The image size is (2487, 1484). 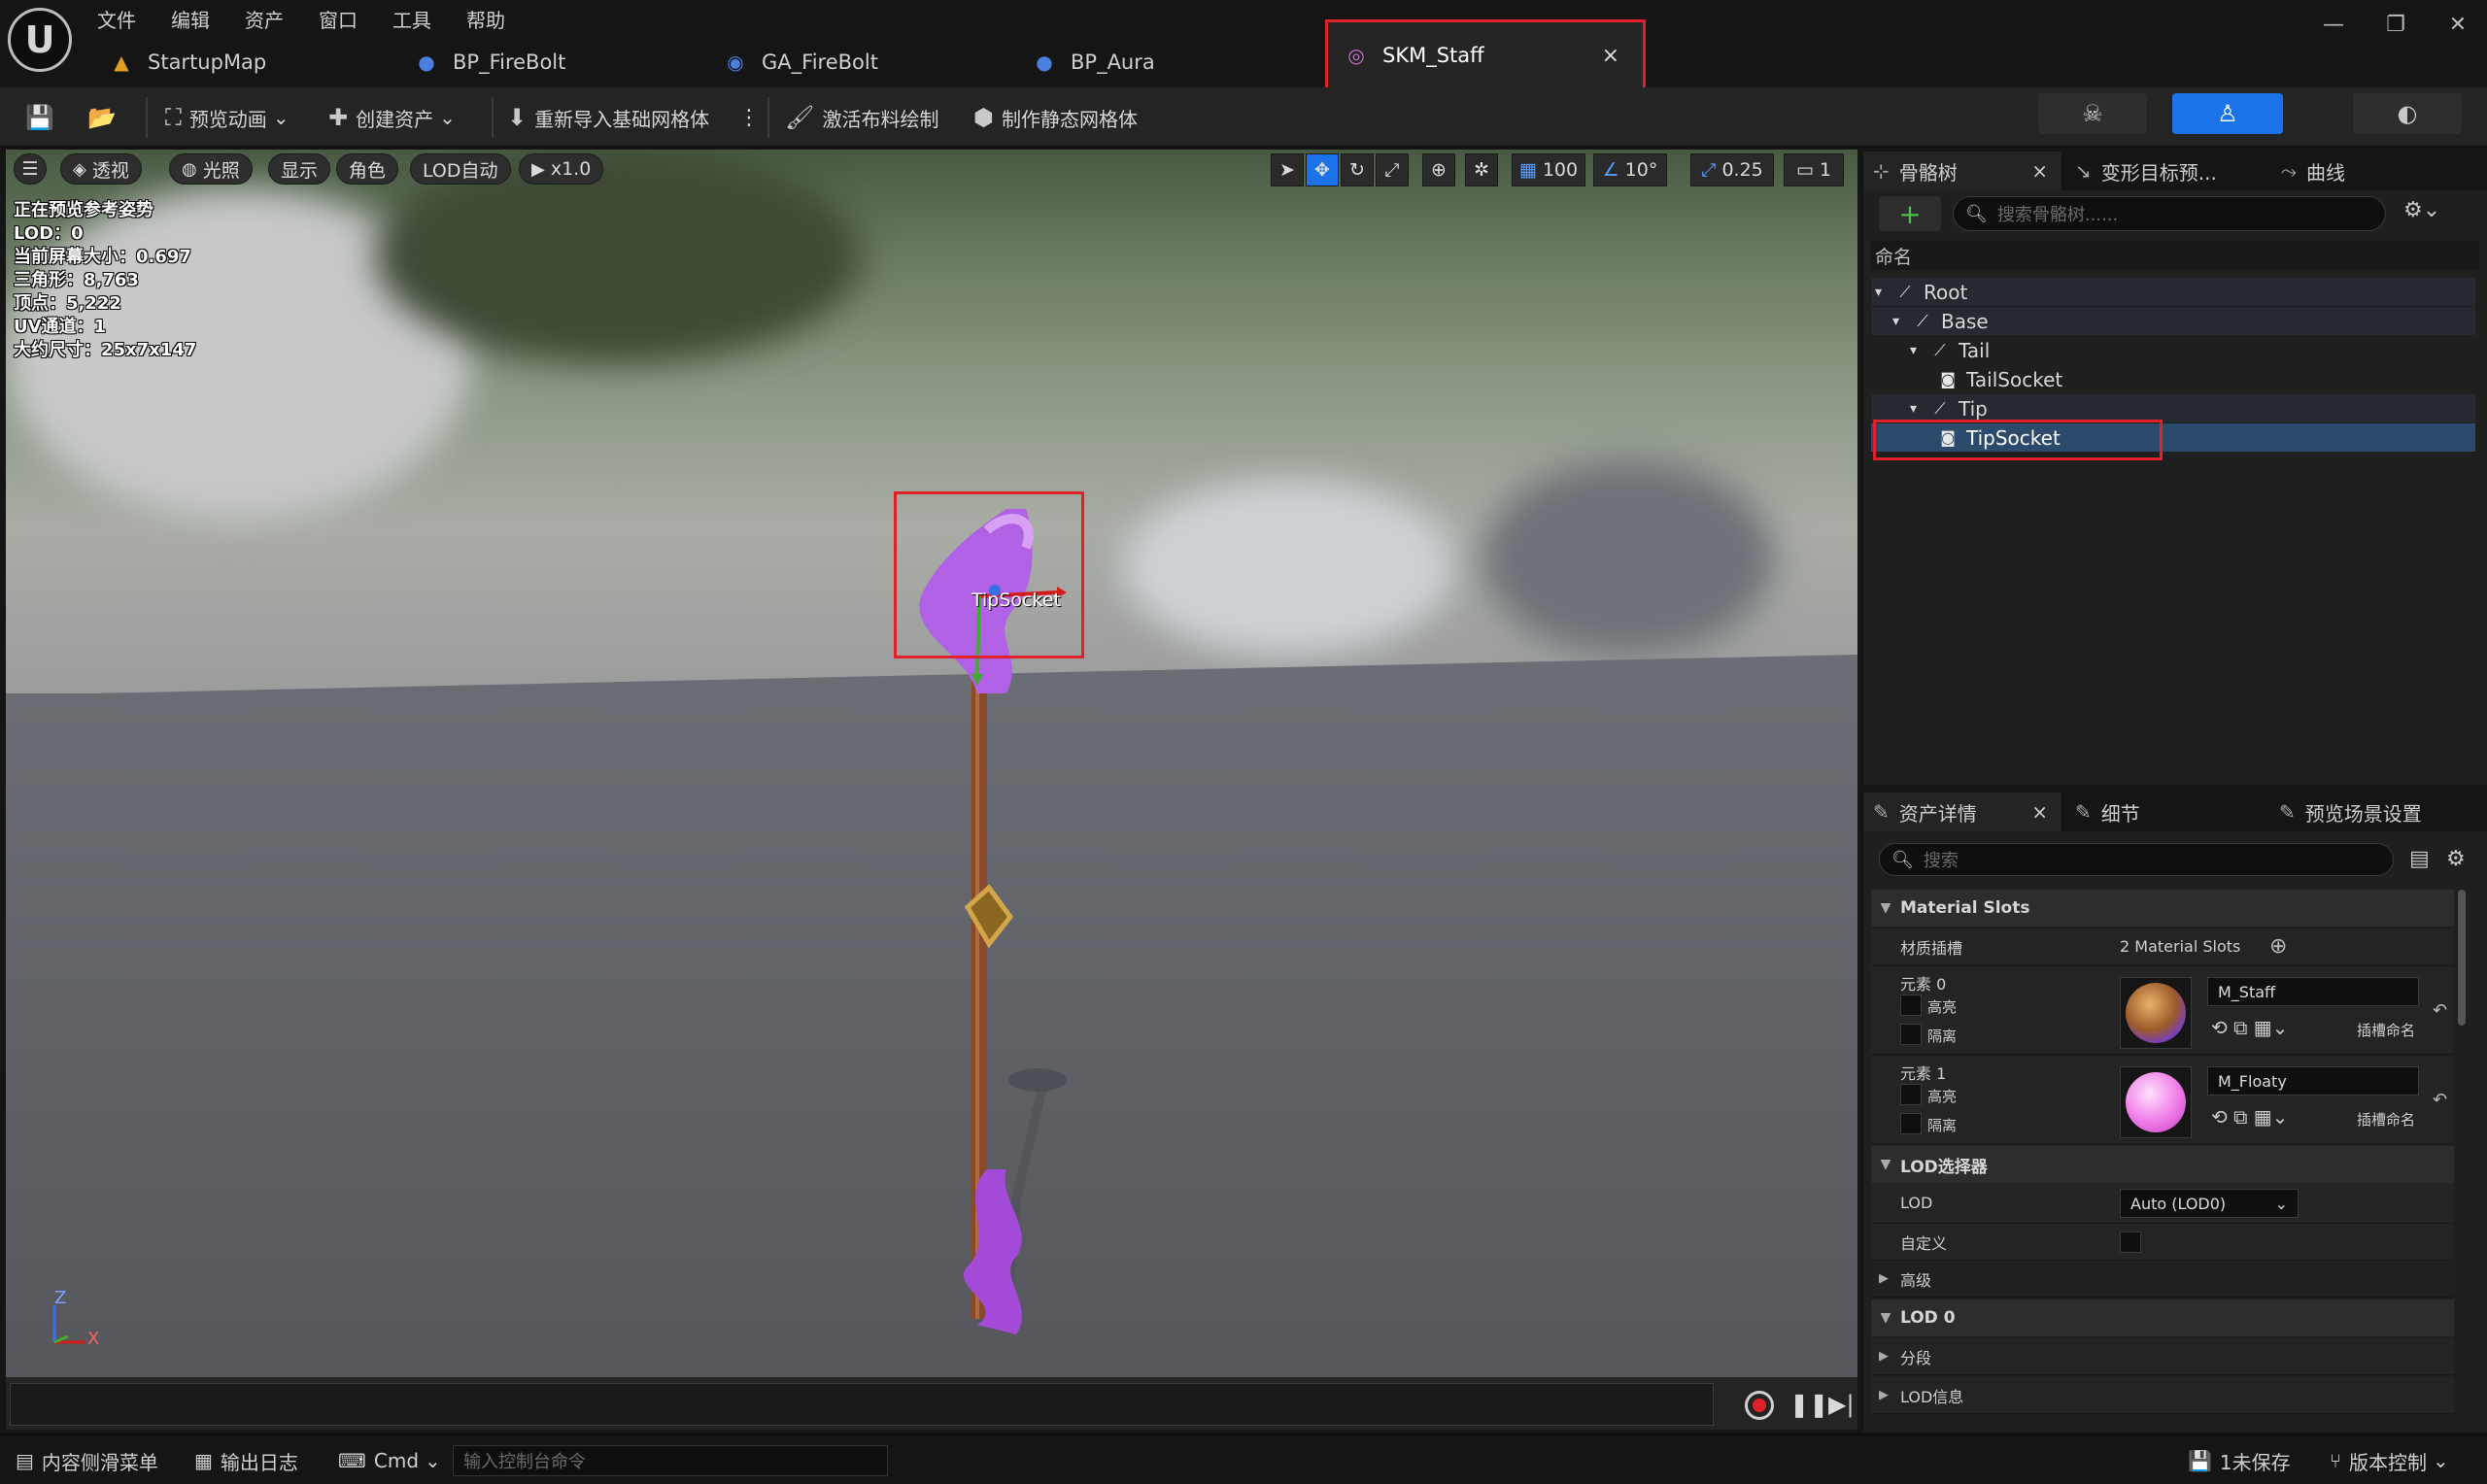 What do you see at coordinates (2456, 859) in the screenshot?
I see `details-settings-button: ⚙` at bounding box center [2456, 859].